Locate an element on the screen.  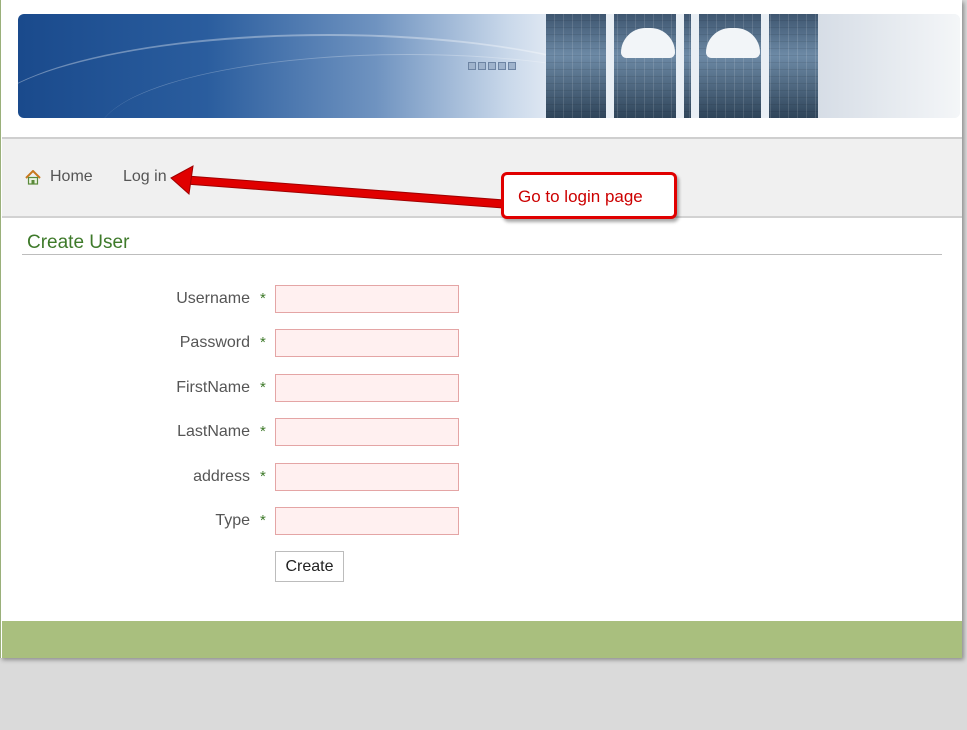
annotation-text: Go to login page is located at coordinates (580, 196).